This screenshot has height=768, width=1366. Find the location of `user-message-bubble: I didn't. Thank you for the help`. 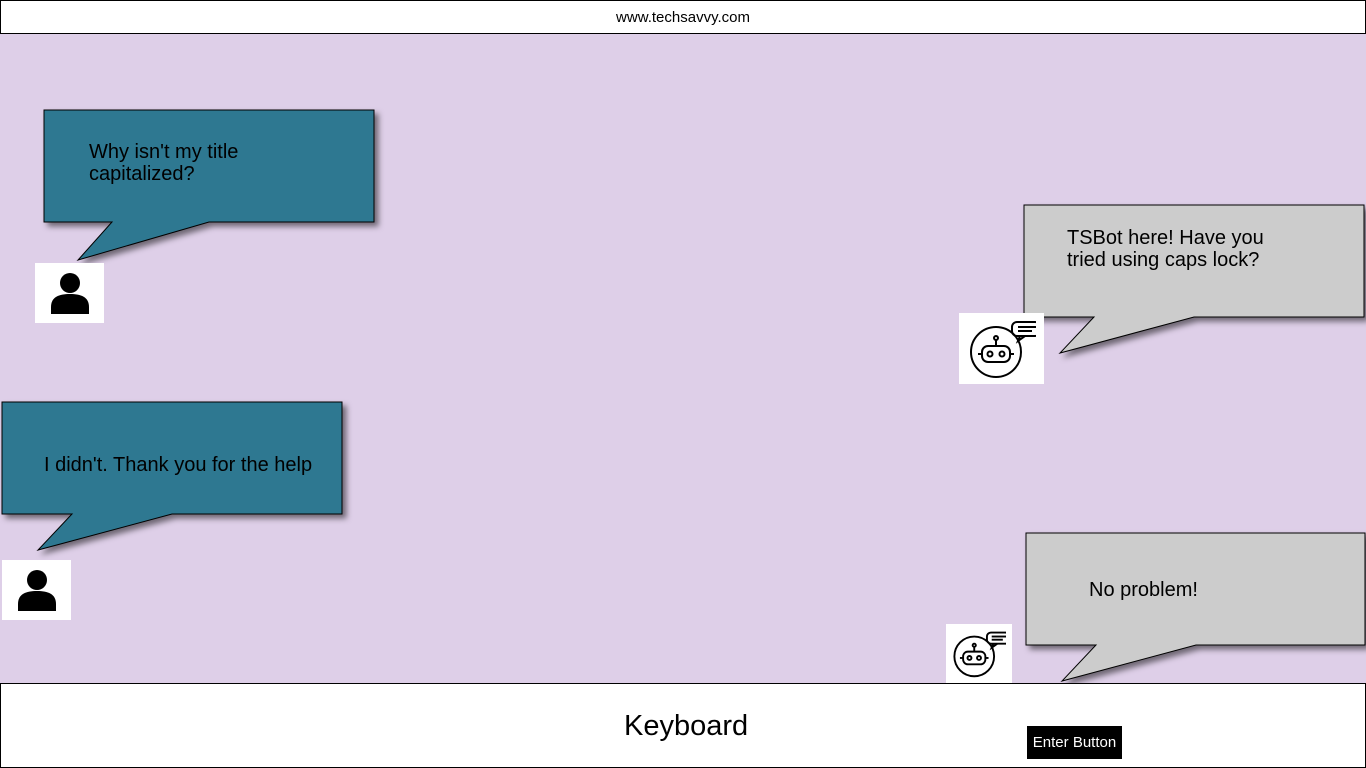

user-message-bubble: I didn't. Thank you for the help is located at coordinates (172, 476).